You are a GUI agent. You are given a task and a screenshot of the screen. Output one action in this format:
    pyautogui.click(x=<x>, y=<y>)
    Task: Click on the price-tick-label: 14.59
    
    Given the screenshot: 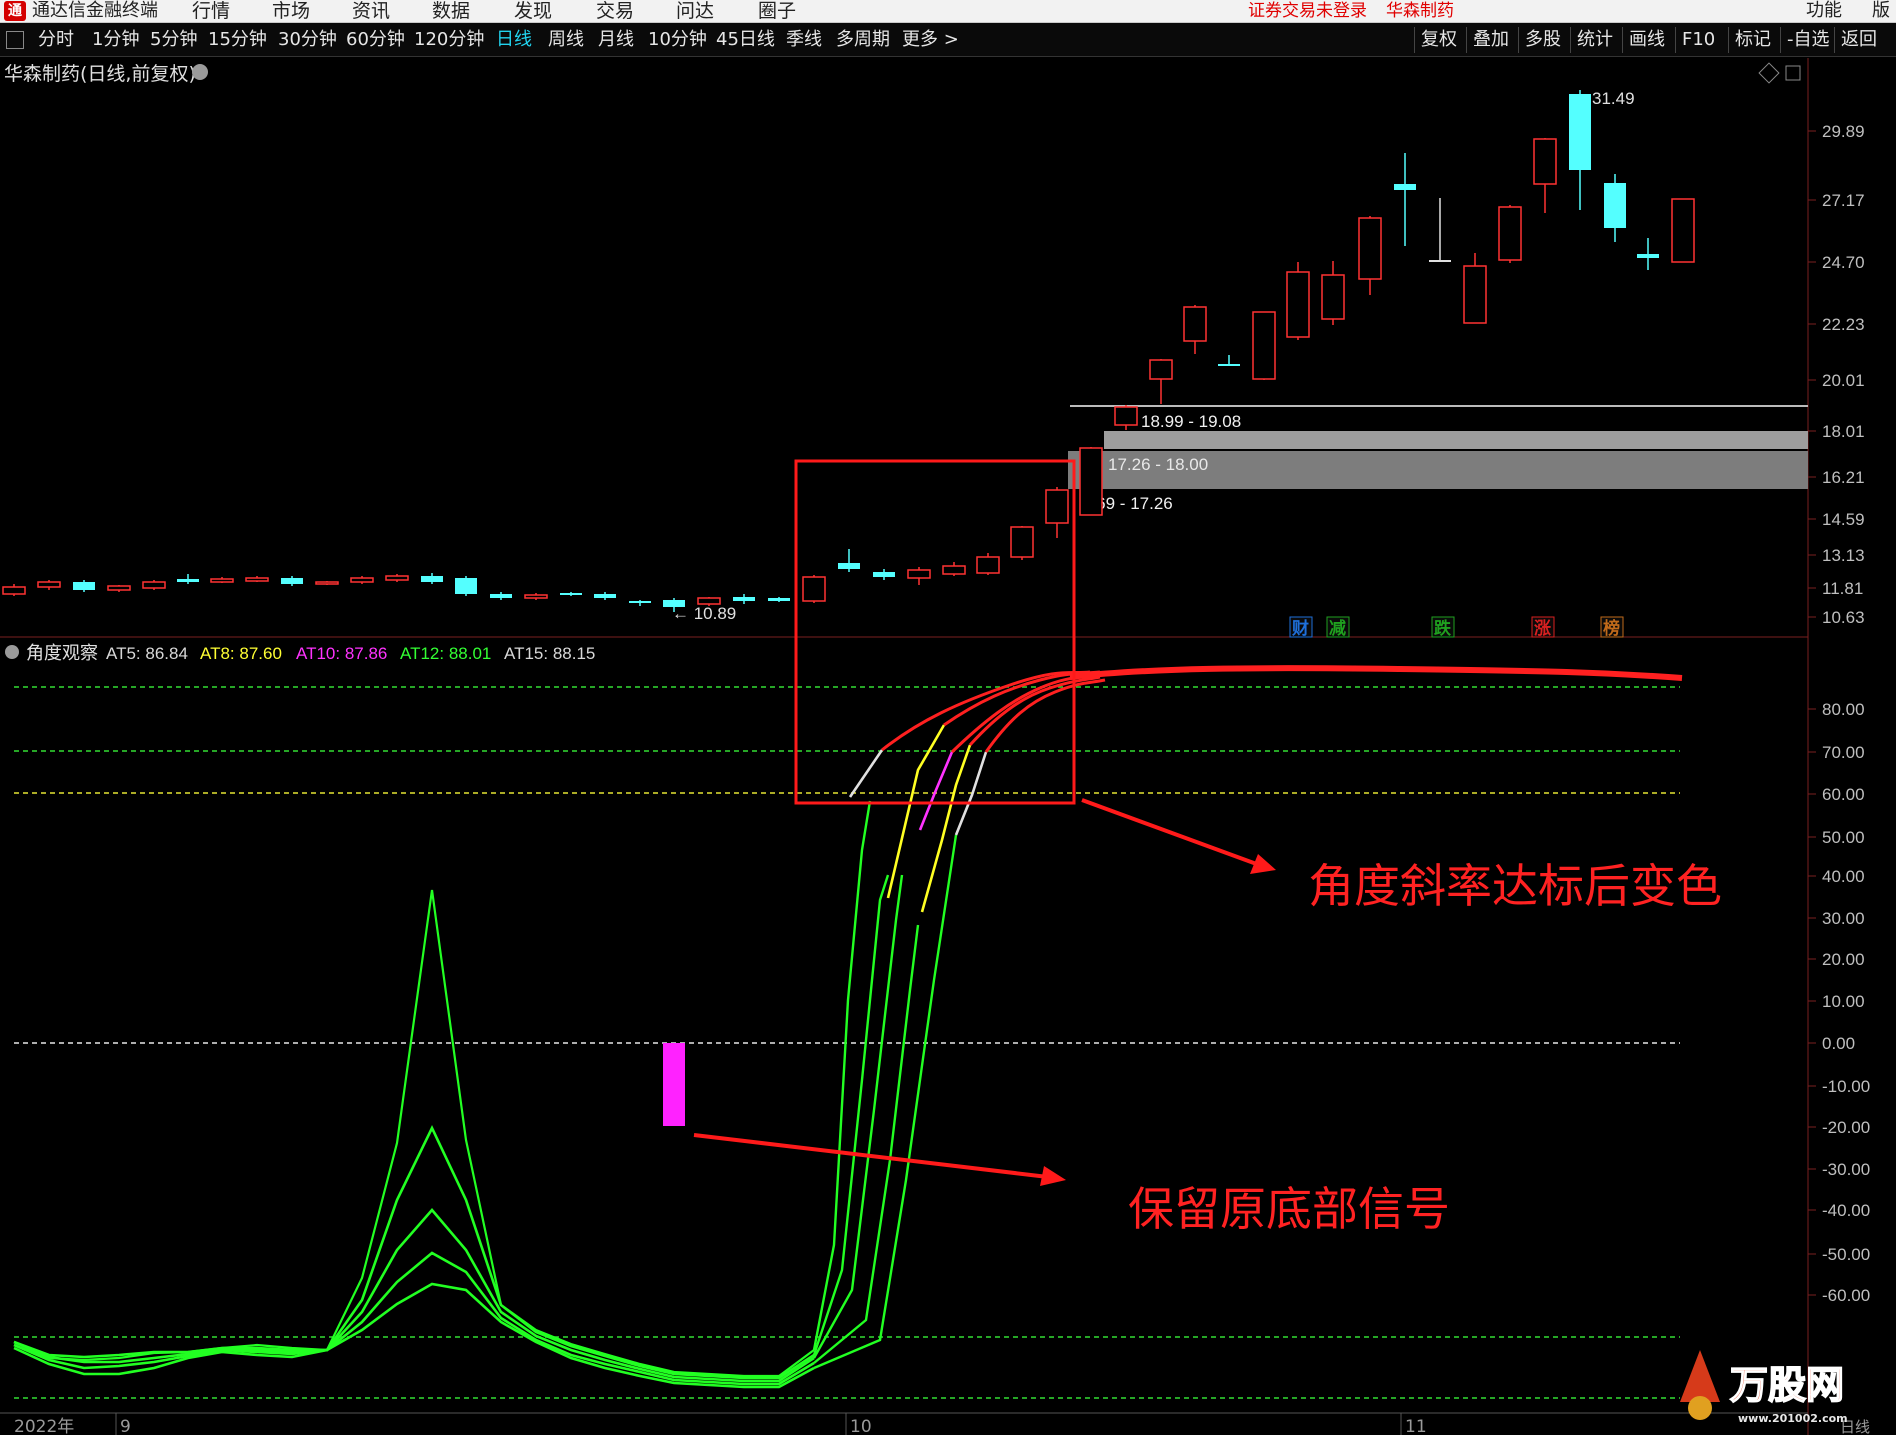 What is the action you would take?
    pyautogui.click(x=1843, y=519)
    